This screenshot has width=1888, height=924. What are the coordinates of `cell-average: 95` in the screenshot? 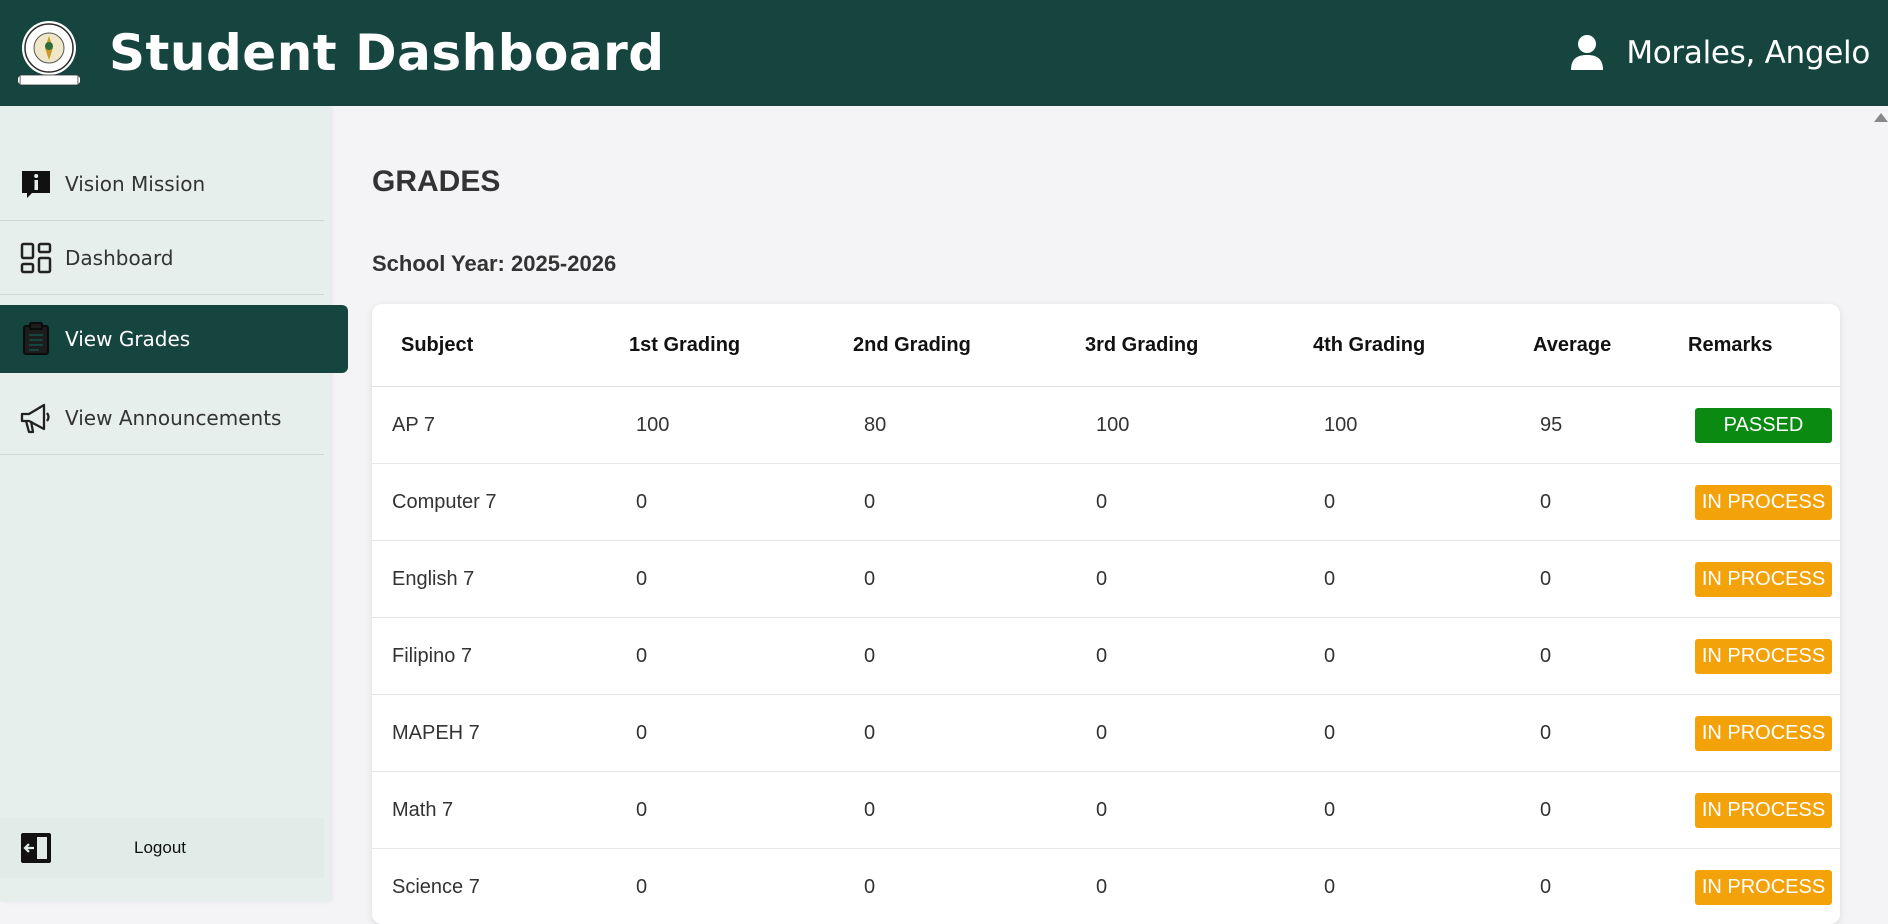 It's located at (1603, 425).